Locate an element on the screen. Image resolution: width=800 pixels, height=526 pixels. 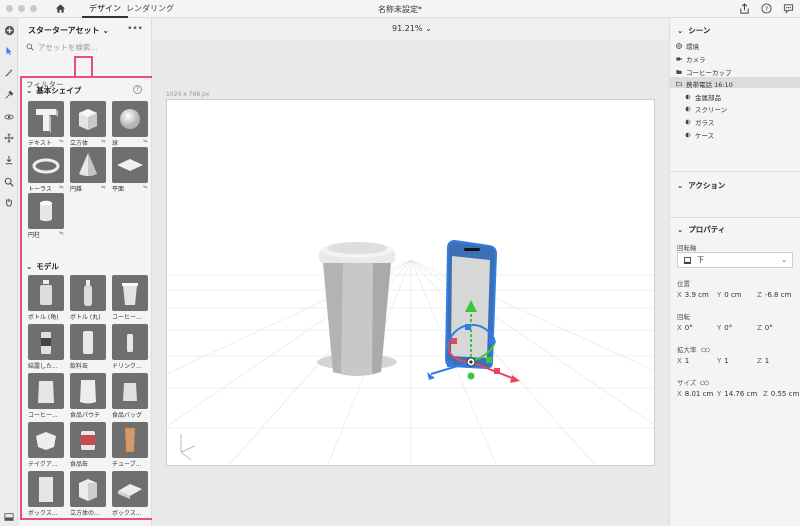
asset-tile-cube: 立方体 ≒ is located at coordinates (88, 124).